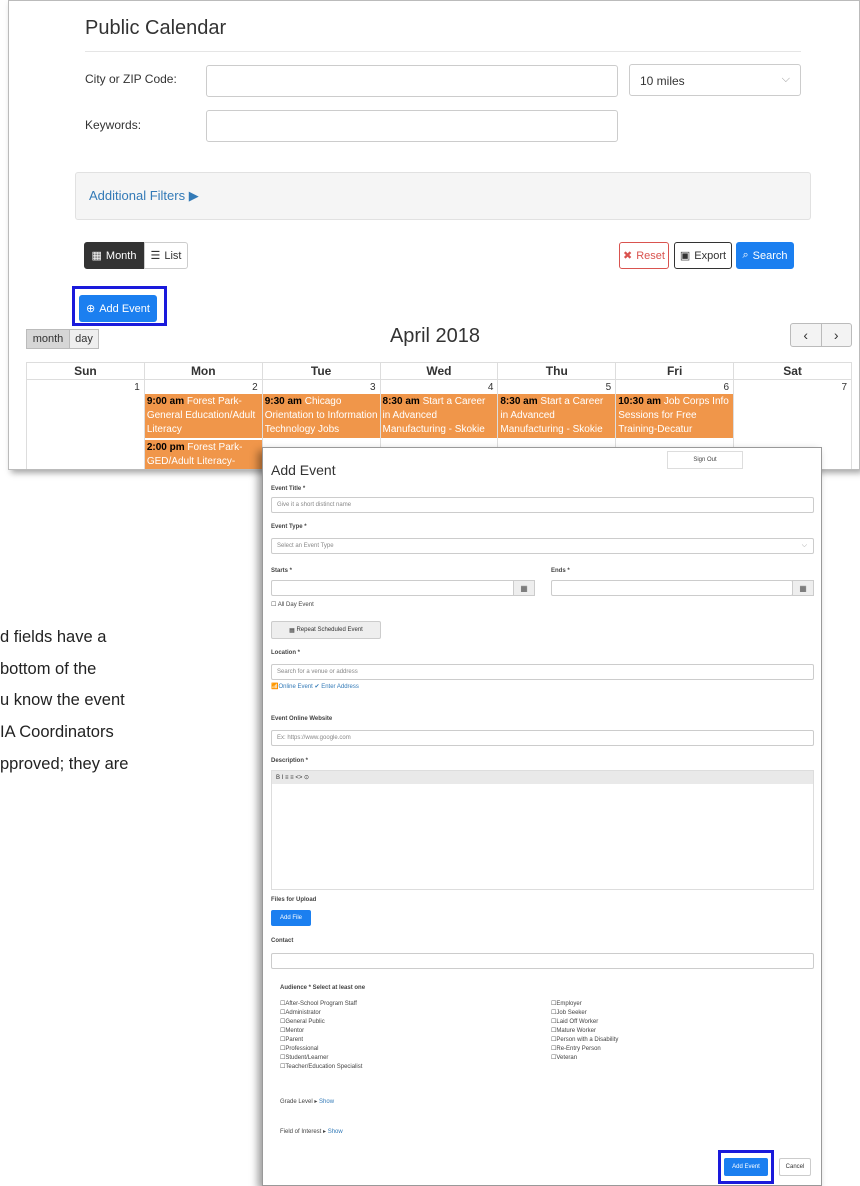 Image resolution: width=860 pixels, height=1186 pixels. Describe the element at coordinates (114, 255) in the screenshot. I see `month-view-button: ▦ Month` at that location.